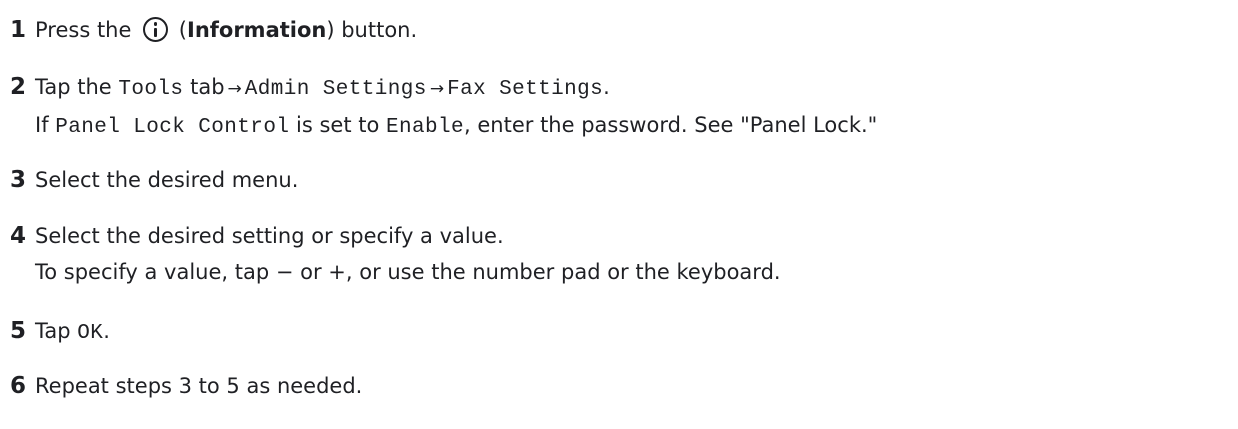 The width and height of the screenshot is (1238, 429). Describe the element at coordinates (83, 30) in the screenshot. I see `step-text: Press the` at that location.